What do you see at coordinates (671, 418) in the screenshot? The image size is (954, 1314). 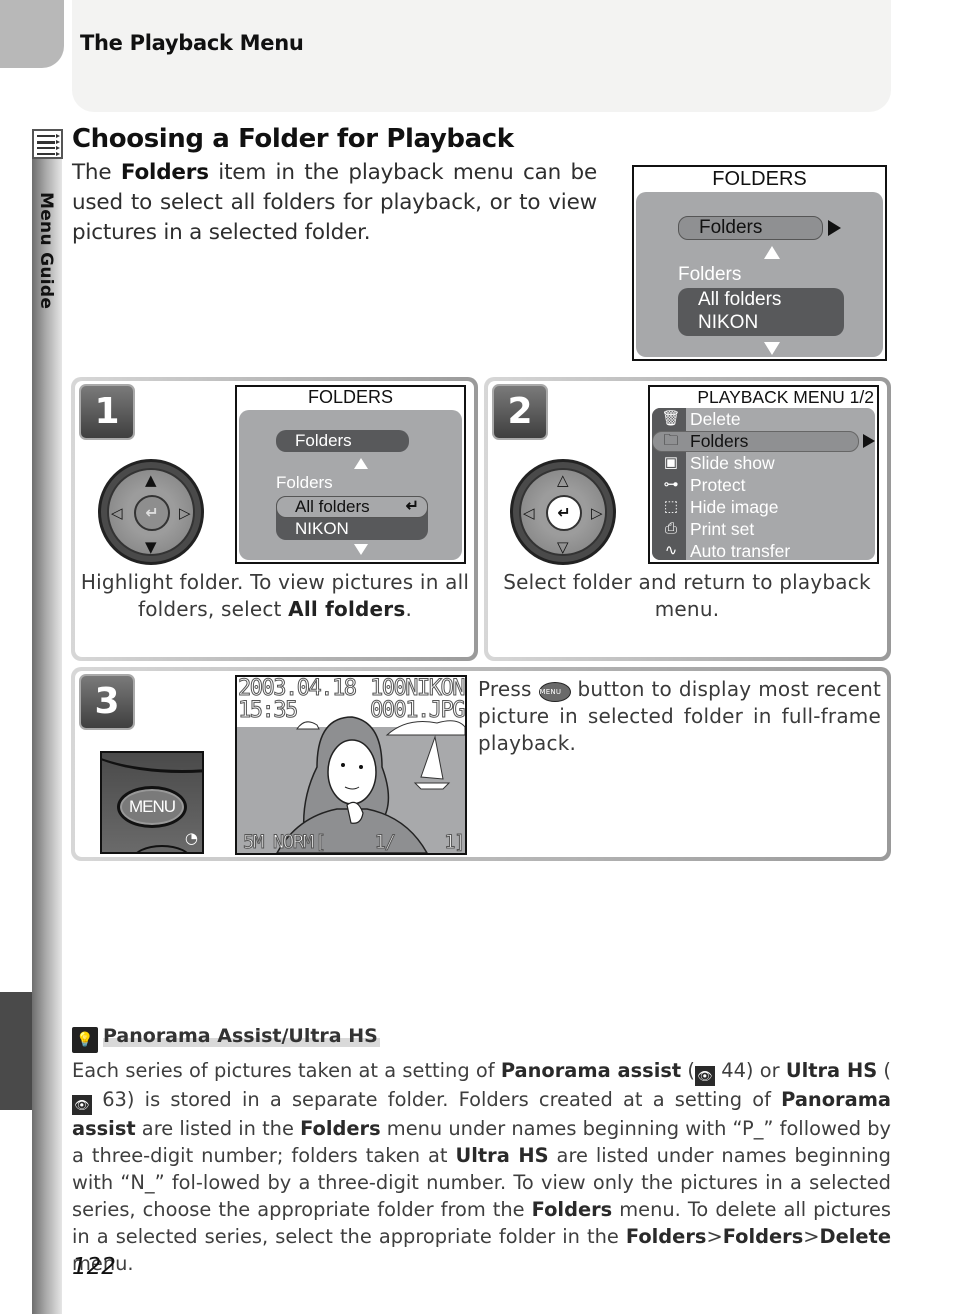 I see `trash-icon: 🗑` at bounding box center [671, 418].